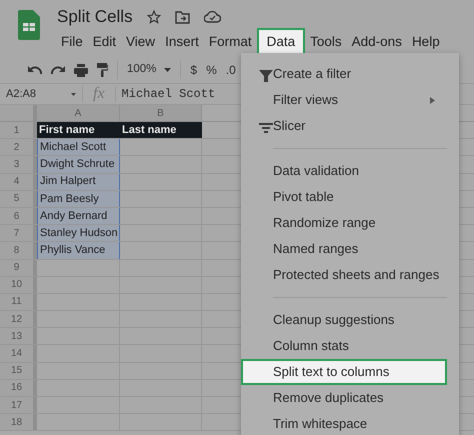 This screenshot has width=474, height=435. What do you see at coordinates (78, 216) in the screenshot?
I see `table-cell: Andy Bernard` at bounding box center [78, 216].